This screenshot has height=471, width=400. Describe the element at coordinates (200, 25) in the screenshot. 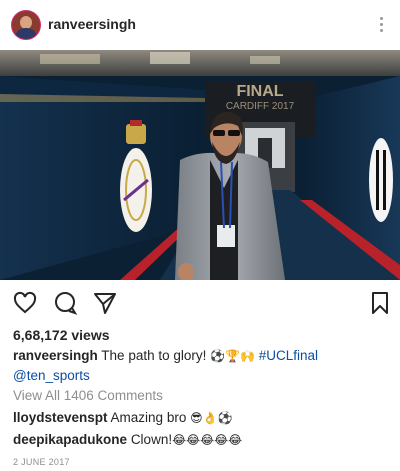

I see `post-header: ranveersingh` at that location.